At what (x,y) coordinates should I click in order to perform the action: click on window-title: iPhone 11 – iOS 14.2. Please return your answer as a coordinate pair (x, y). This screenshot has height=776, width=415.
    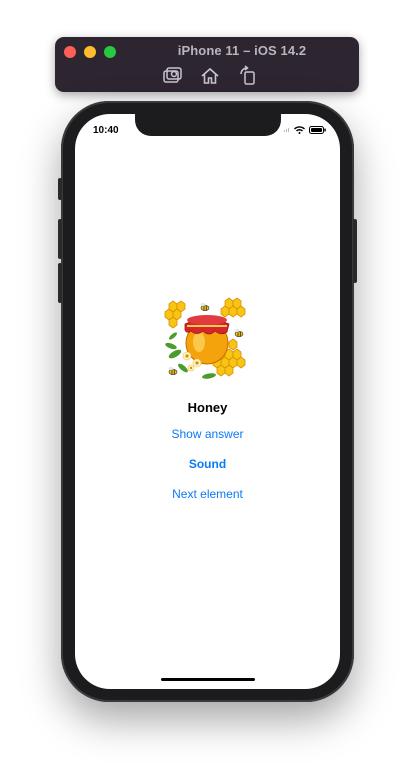
    Looking at the image, I should click on (242, 50).